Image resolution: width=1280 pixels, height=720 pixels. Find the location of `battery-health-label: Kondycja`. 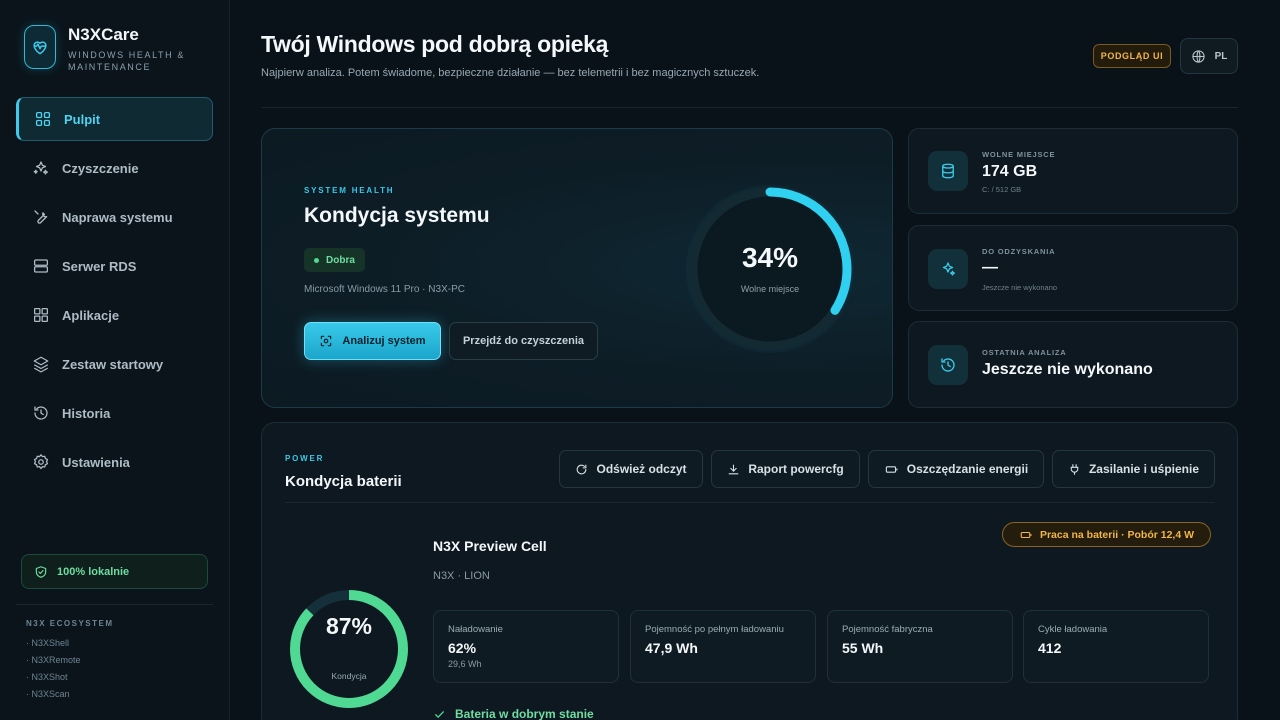

battery-health-label: Kondycja is located at coordinates (349, 676).